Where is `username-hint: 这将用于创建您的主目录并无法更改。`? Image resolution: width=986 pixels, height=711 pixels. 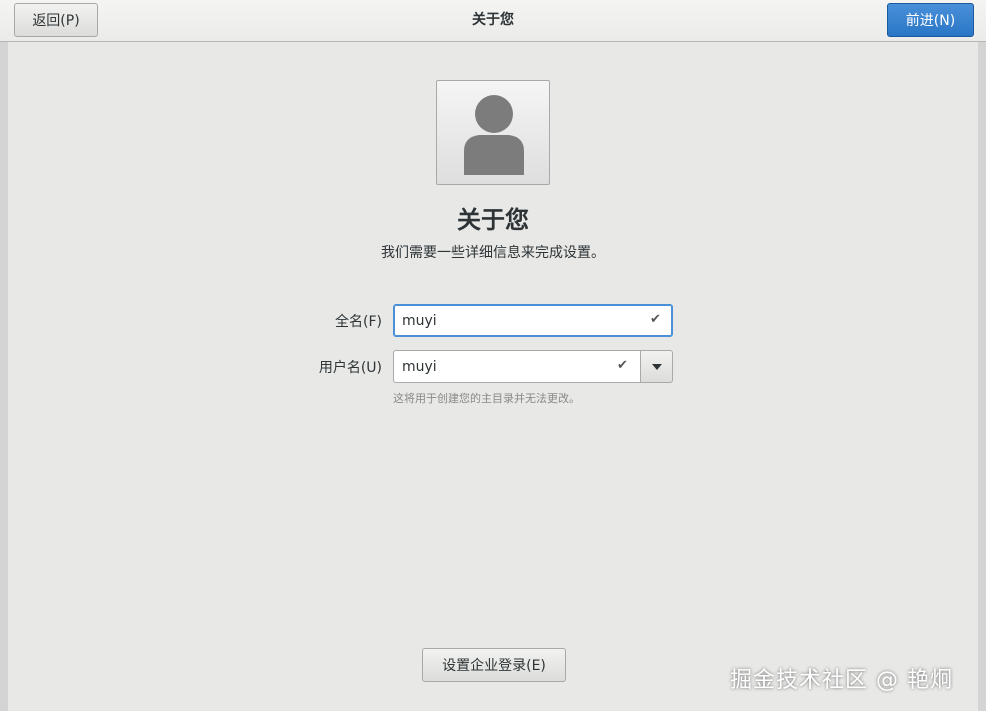
username-hint: 这将用于创建您的主目录并无法更改。 is located at coordinates (486, 398).